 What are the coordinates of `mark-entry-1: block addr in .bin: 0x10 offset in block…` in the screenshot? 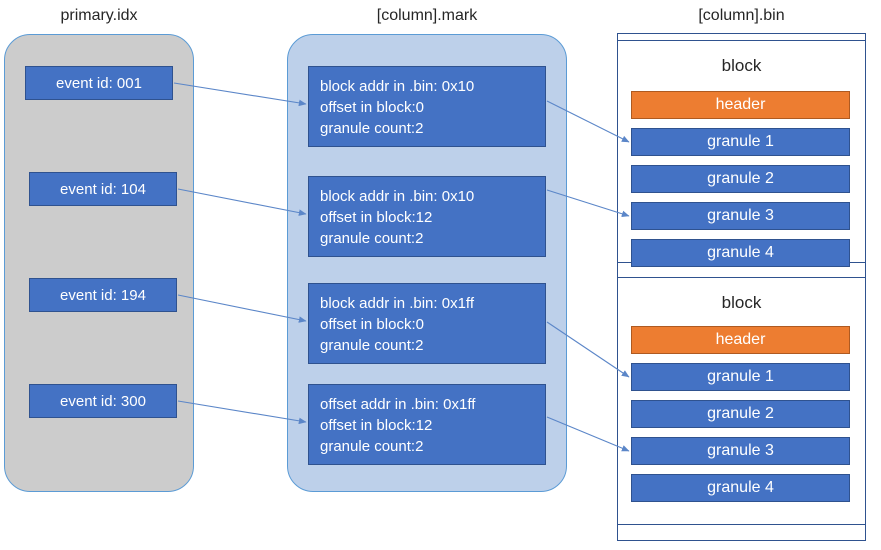 It's located at (427, 106).